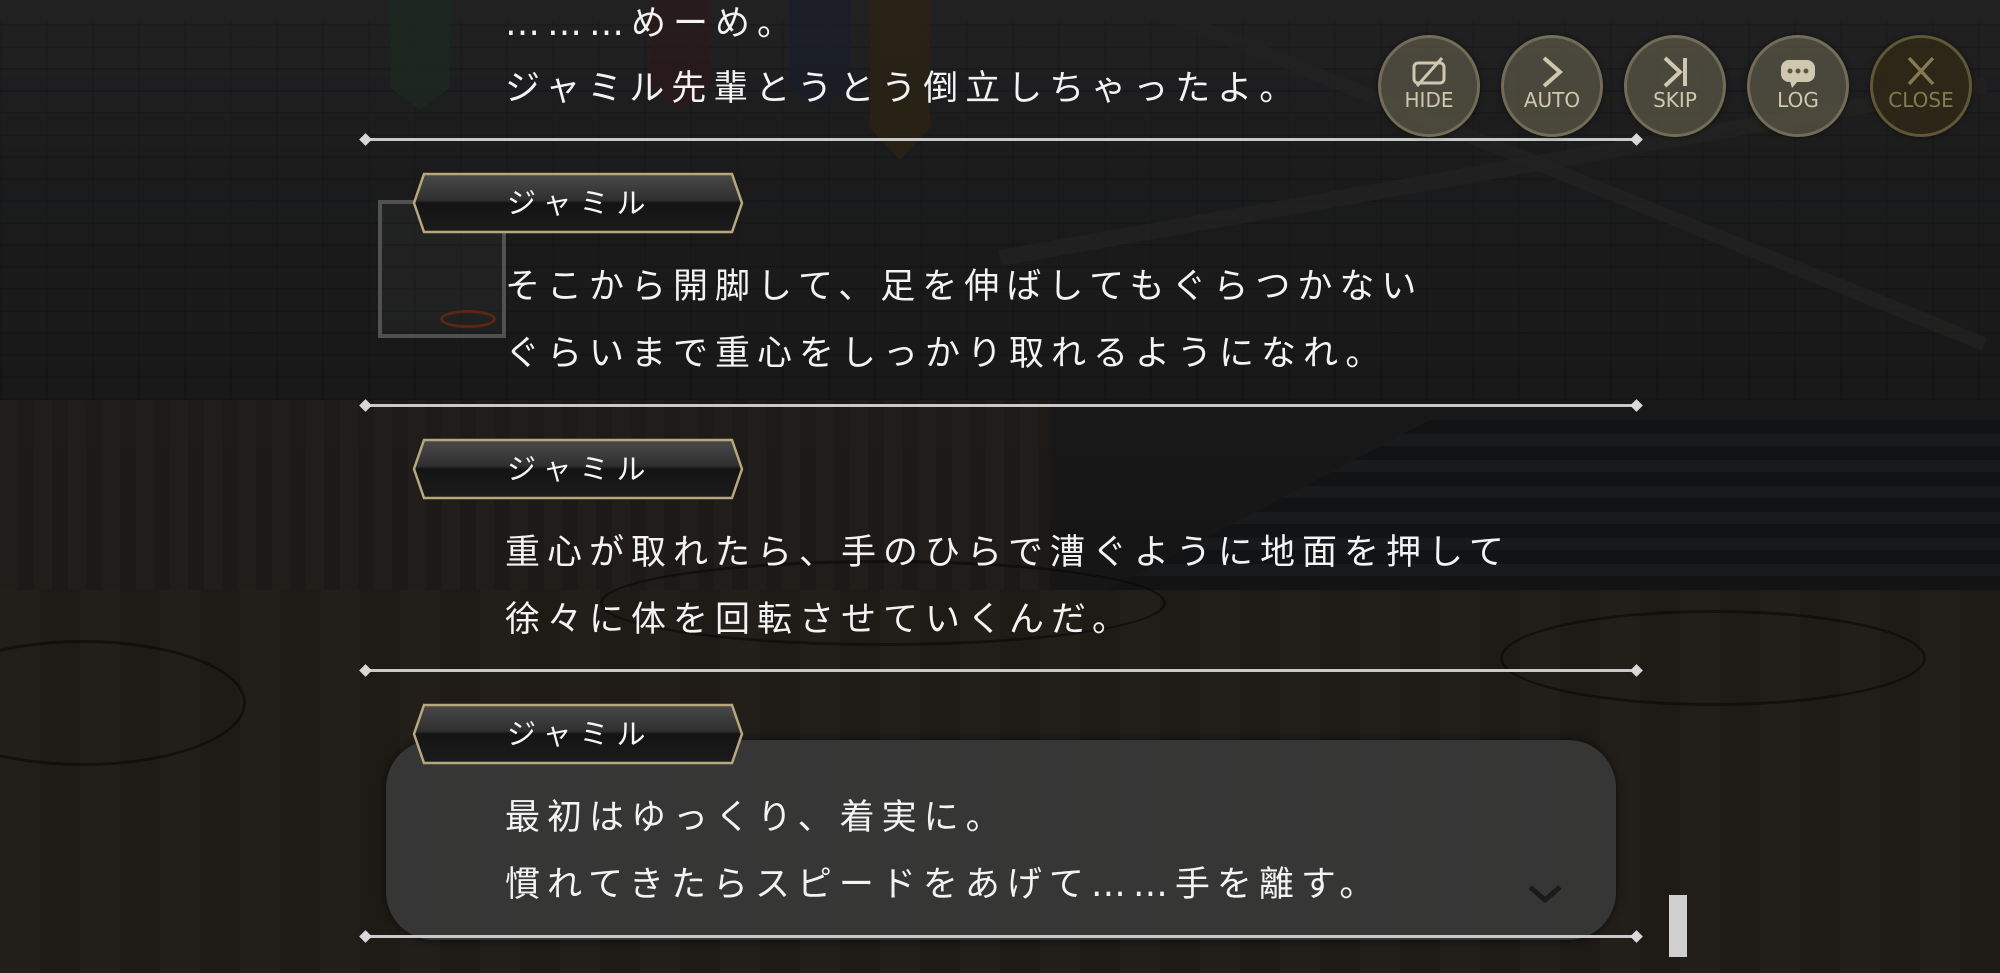  I want to click on hide-label: HIDE, so click(1429, 100).